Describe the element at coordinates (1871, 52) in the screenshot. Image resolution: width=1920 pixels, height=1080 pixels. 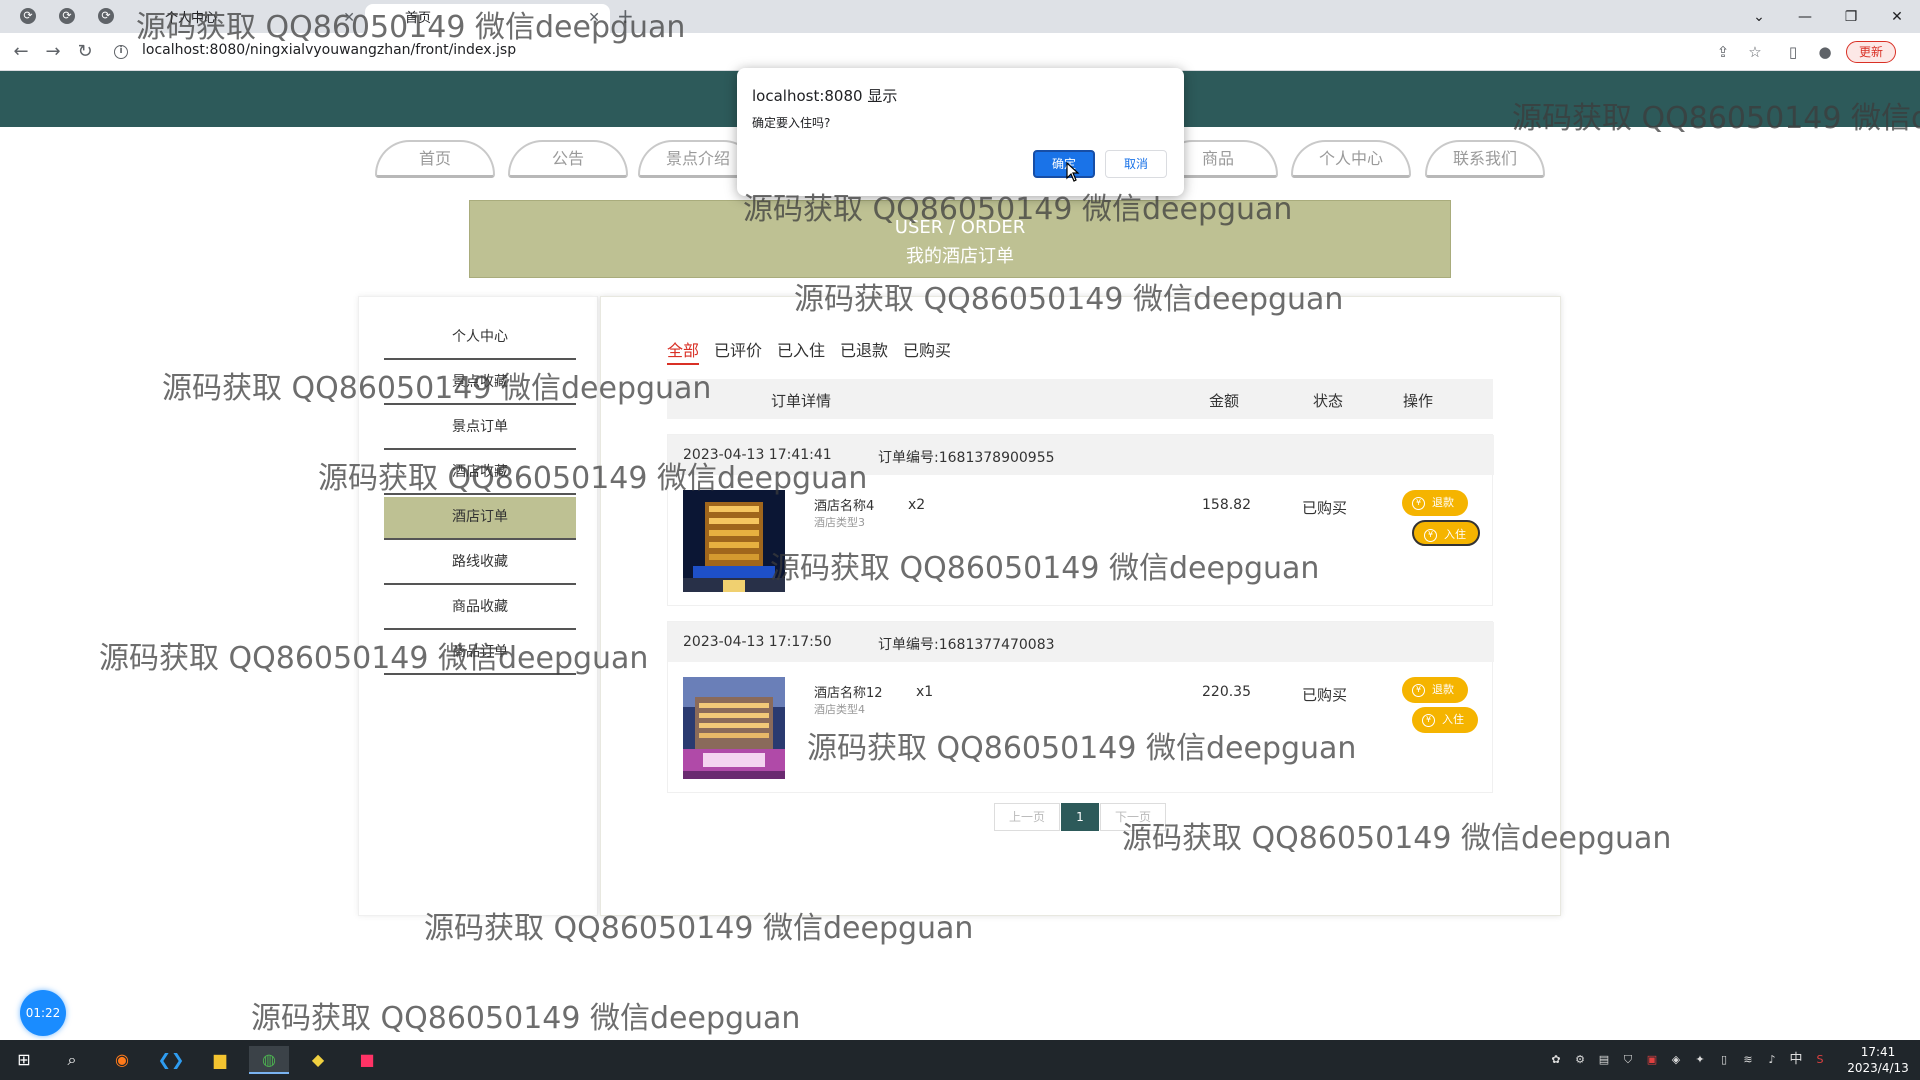
I see `update-button: 更新` at that location.